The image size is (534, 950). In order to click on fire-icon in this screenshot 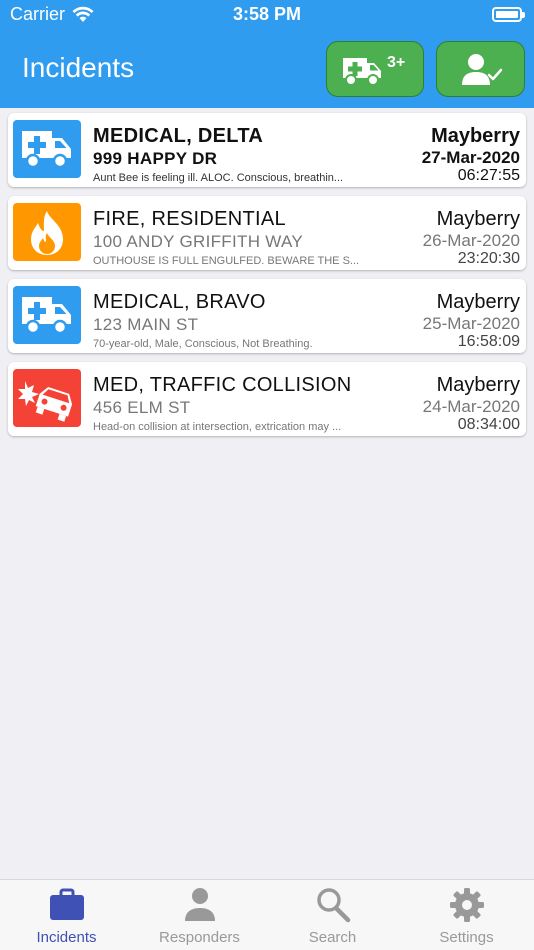, I will do `click(47, 233)`.